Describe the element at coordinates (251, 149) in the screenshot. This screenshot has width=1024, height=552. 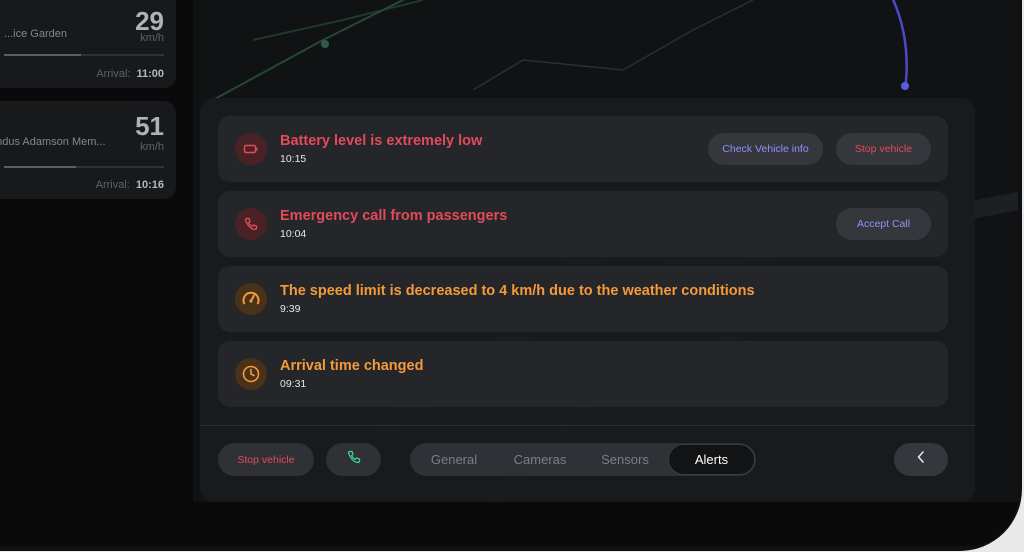
I see `battery-icon` at that location.